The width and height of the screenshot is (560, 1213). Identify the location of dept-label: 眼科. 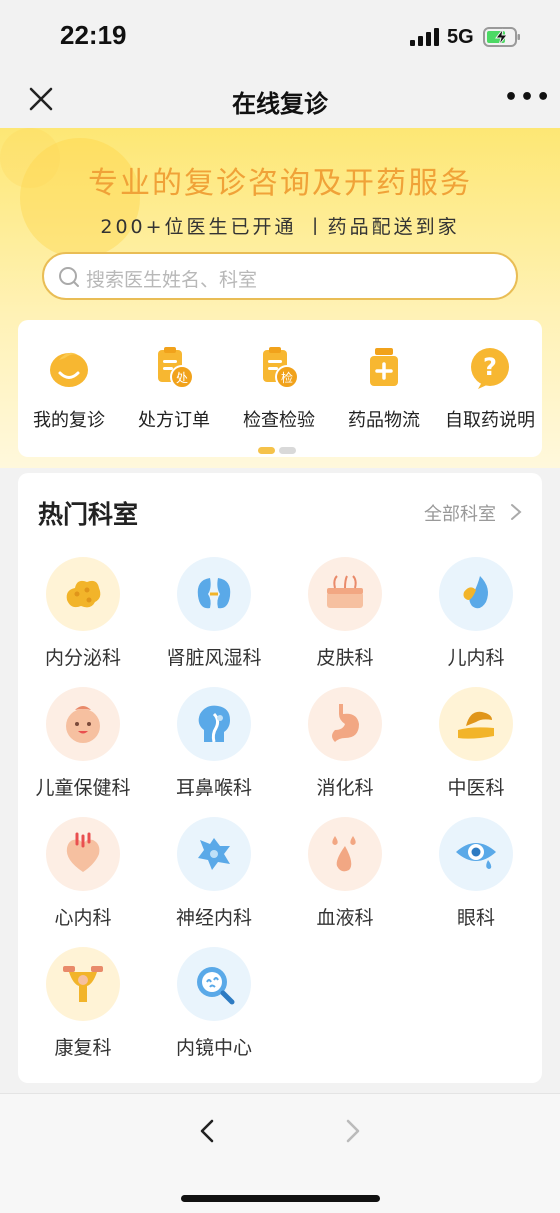
(475, 918).